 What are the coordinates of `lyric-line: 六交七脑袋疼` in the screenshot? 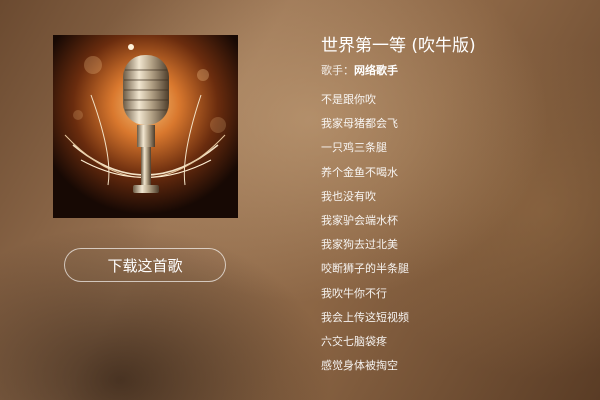 It's located at (354, 341).